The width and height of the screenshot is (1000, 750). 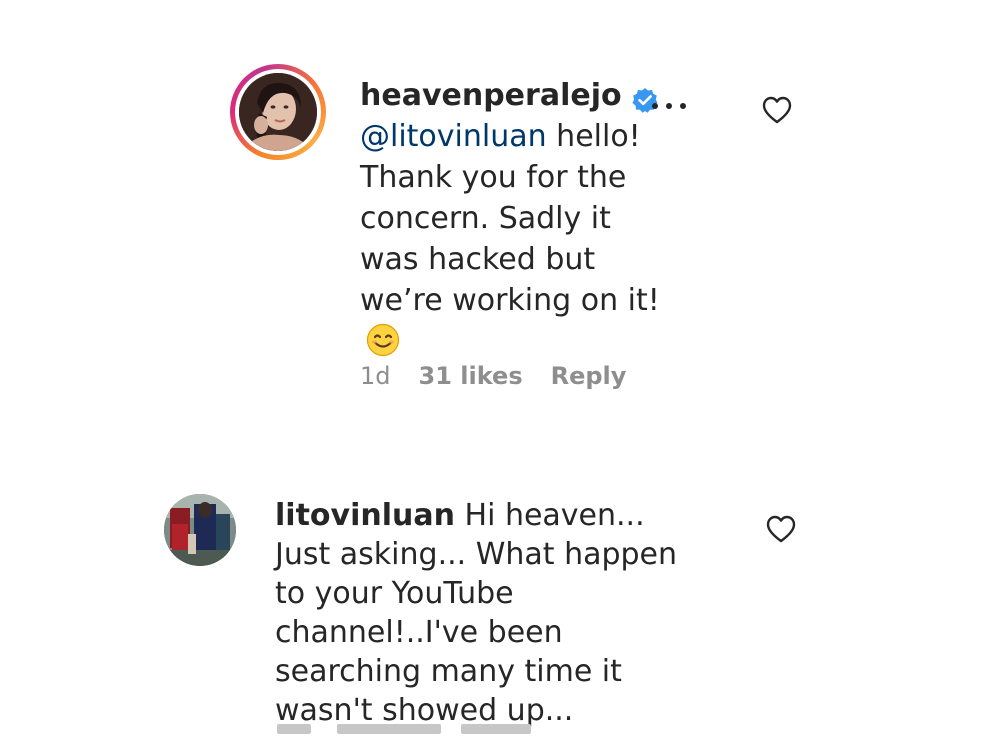 What do you see at coordinates (589, 376) in the screenshot?
I see `reply-button: Reply` at bounding box center [589, 376].